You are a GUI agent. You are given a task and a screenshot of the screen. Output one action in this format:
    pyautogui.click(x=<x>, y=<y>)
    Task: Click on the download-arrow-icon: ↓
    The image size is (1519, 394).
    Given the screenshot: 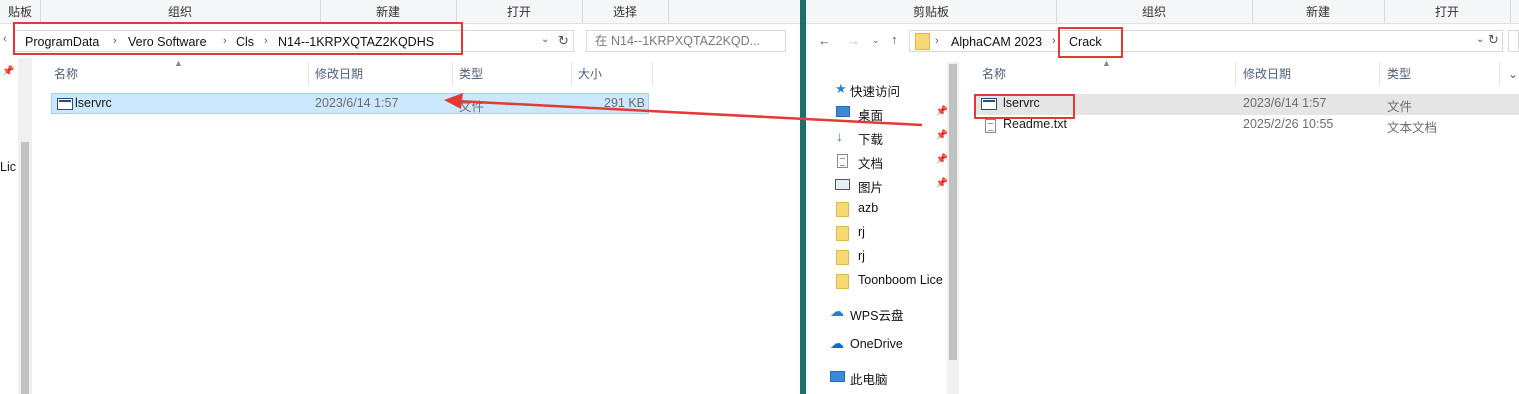 What is the action you would take?
    pyautogui.click(x=839, y=136)
    